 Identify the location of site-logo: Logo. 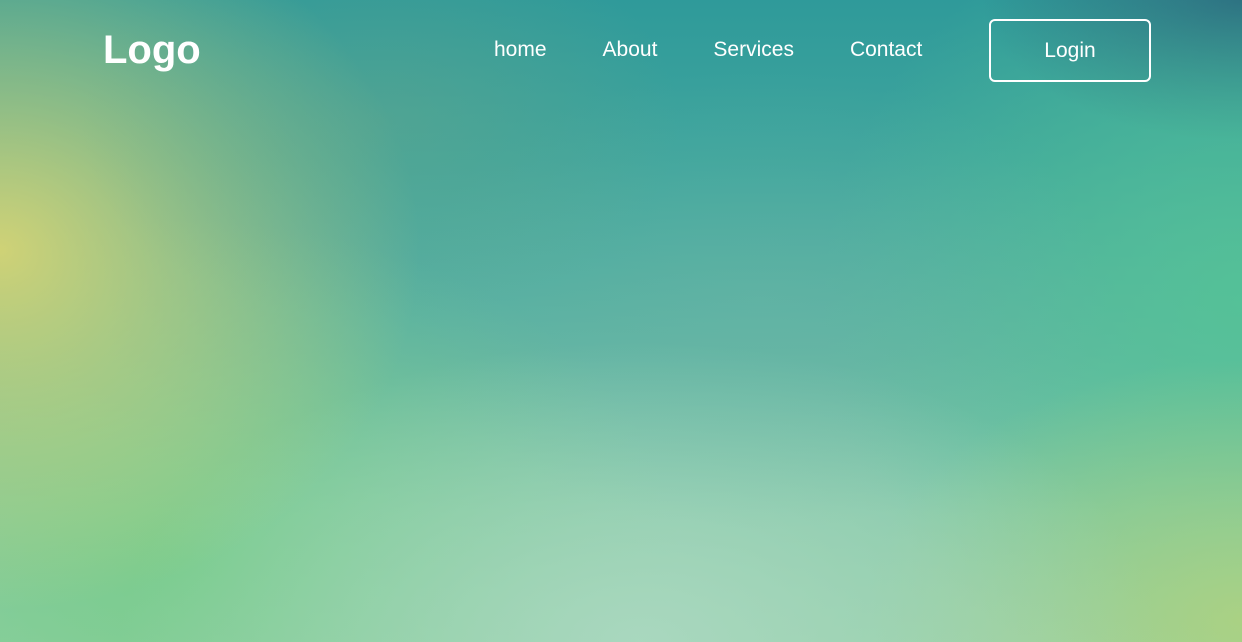
(152, 50).